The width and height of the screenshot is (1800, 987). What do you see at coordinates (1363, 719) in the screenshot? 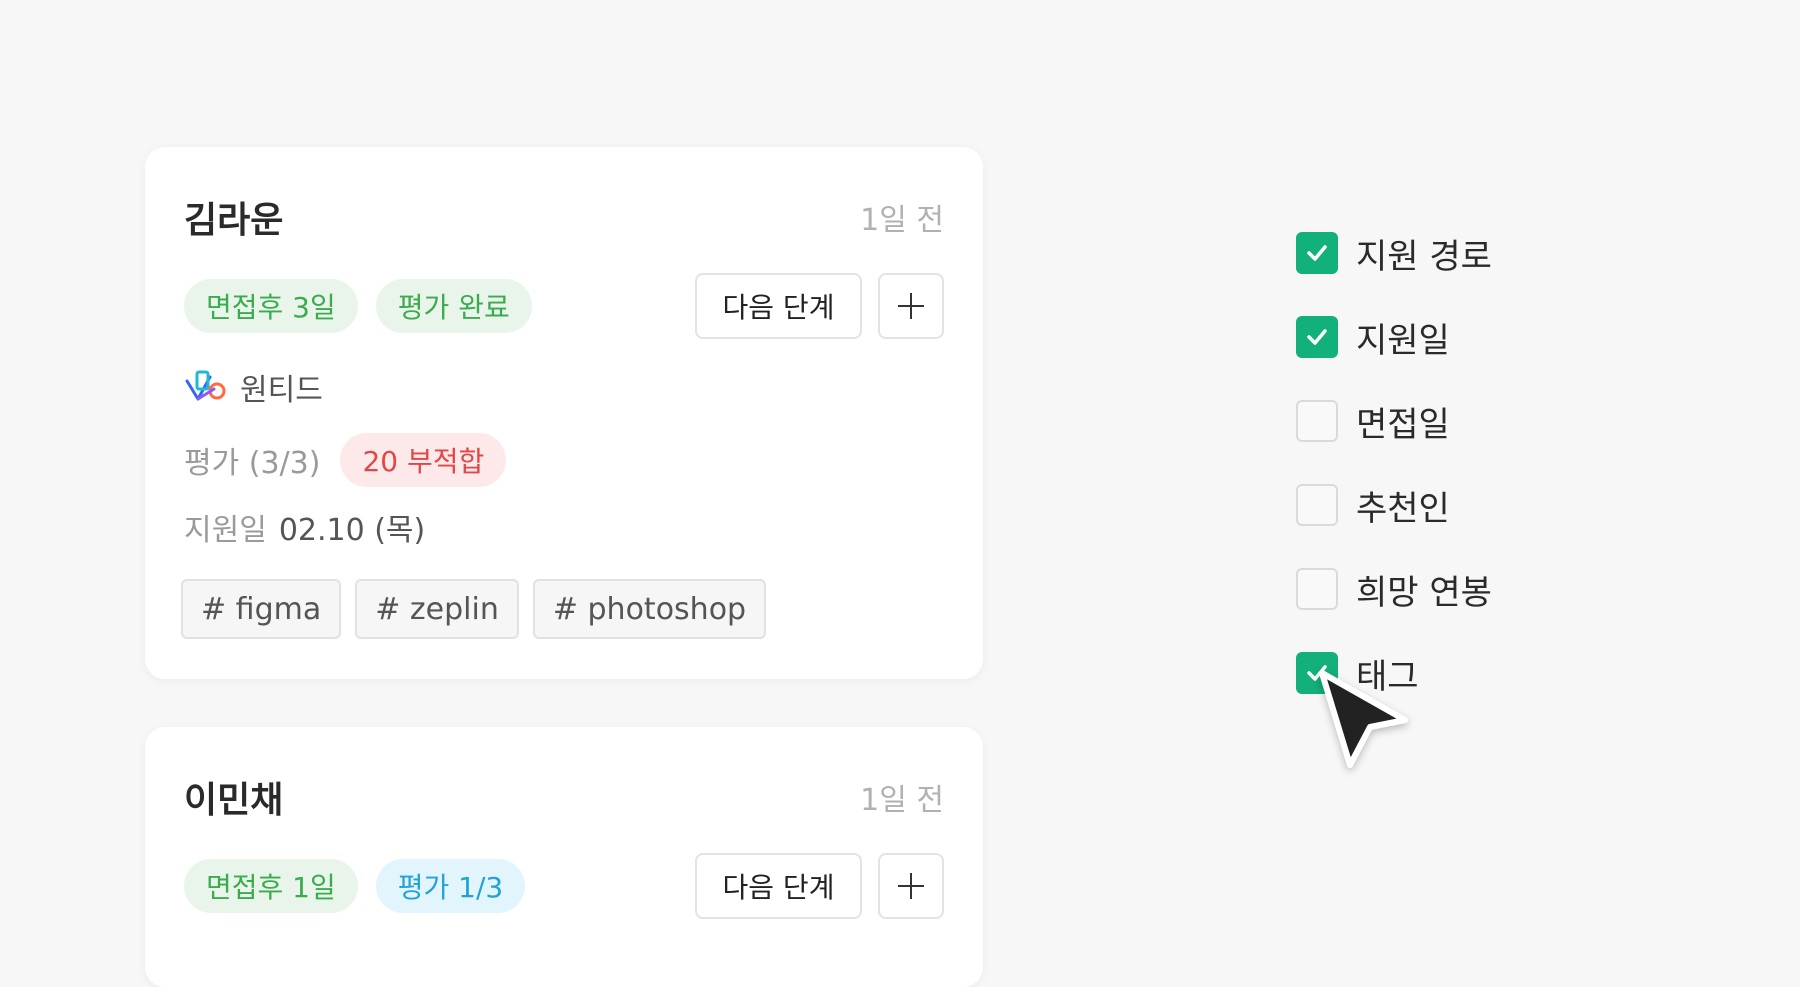
I see `mouse-cursor-icon` at bounding box center [1363, 719].